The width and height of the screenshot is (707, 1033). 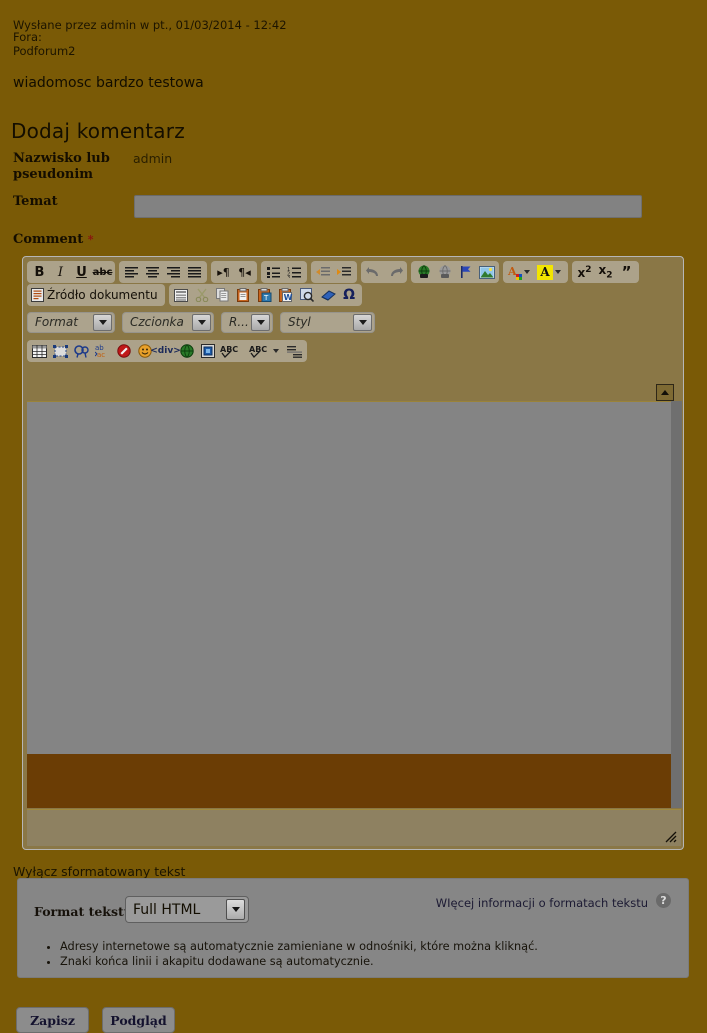 What do you see at coordinates (101, 354) in the screenshot?
I see `svg-text: ac` at bounding box center [101, 354].